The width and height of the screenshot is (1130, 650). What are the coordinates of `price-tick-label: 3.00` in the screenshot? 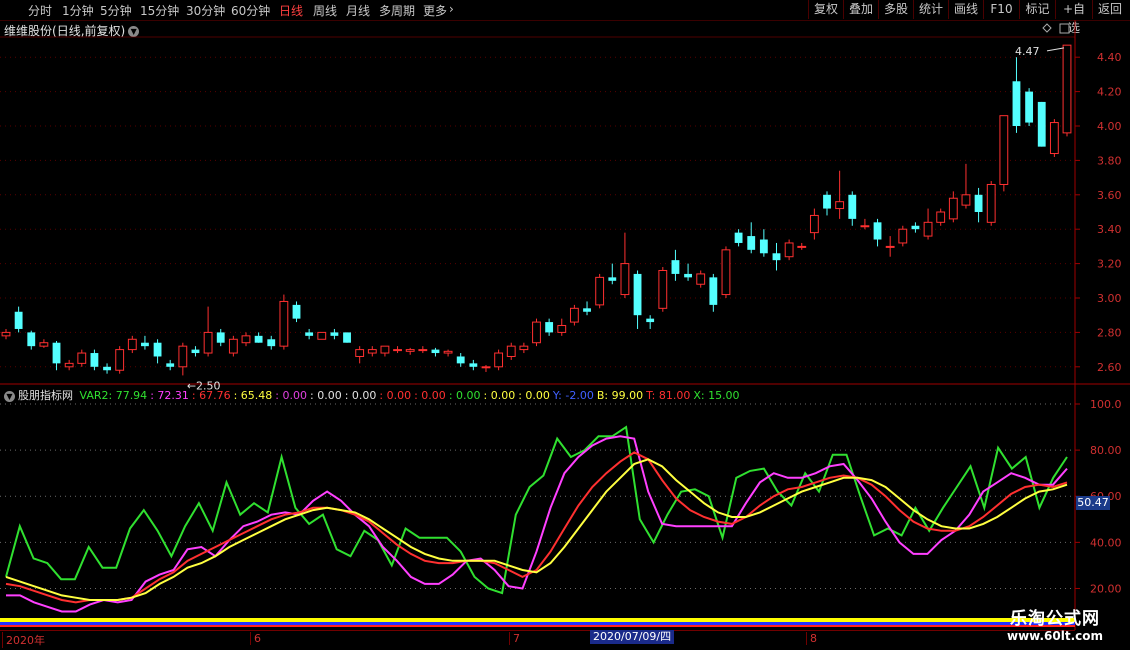 It's located at (1109, 298).